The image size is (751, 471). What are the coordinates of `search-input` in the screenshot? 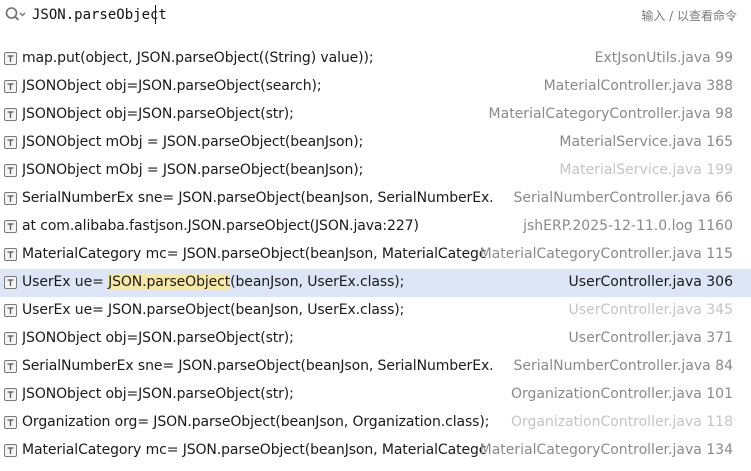 It's located at (301, 15).